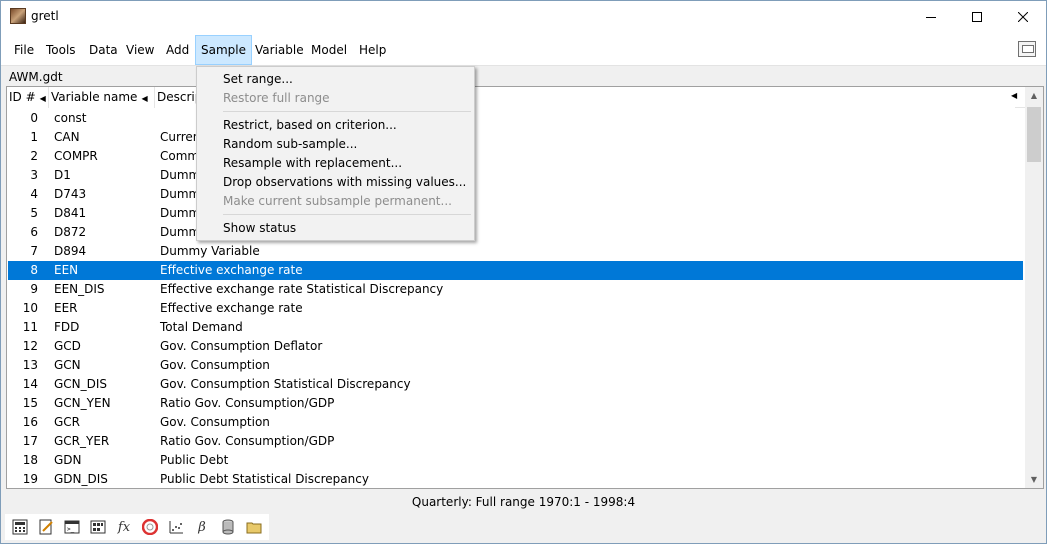 The width and height of the screenshot is (1047, 544). I want to click on menu-sample: Sample, so click(223, 50).